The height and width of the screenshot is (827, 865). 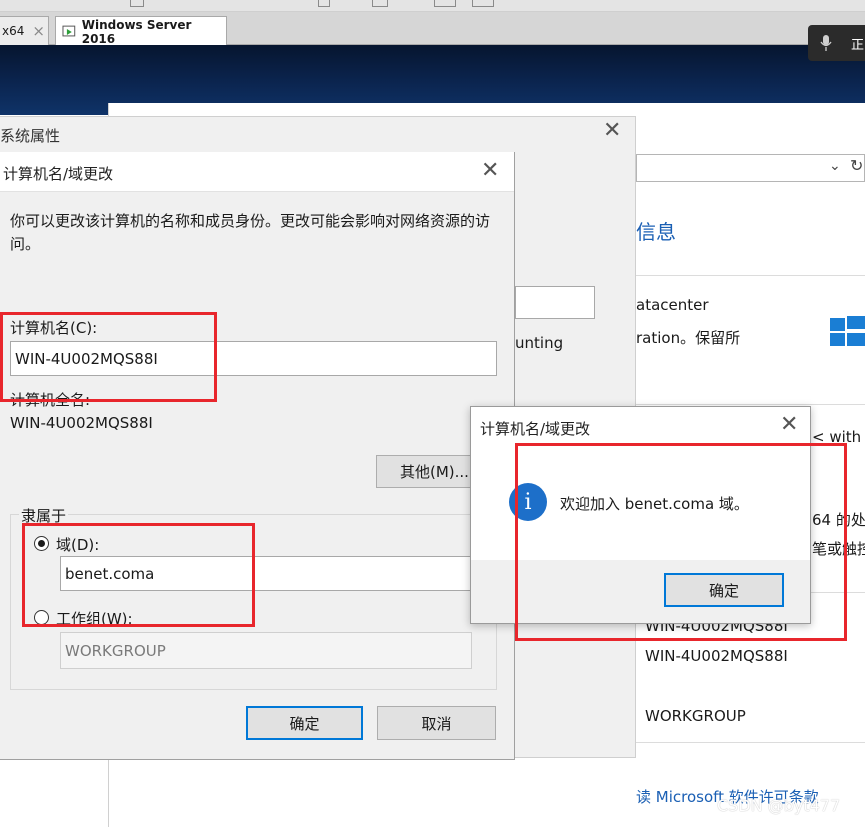 I want to click on close-icon: ×, so click(x=38, y=31).